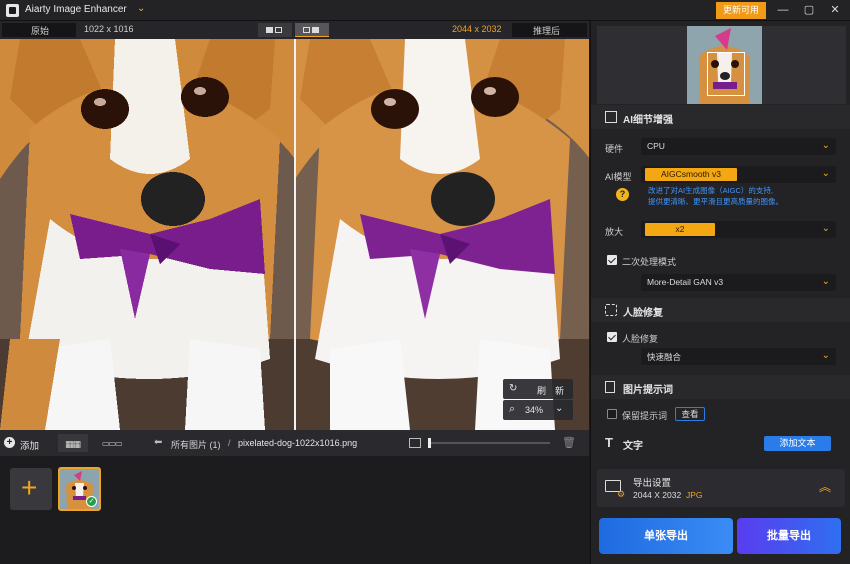 The height and width of the screenshot is (564, 850). I want to click on thumbnail-size-slider, so click(489, 443).